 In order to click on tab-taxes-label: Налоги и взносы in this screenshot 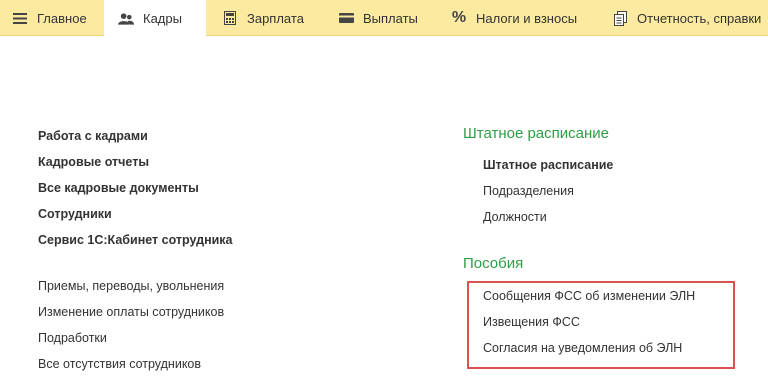, I will do `click(527, 18)`.